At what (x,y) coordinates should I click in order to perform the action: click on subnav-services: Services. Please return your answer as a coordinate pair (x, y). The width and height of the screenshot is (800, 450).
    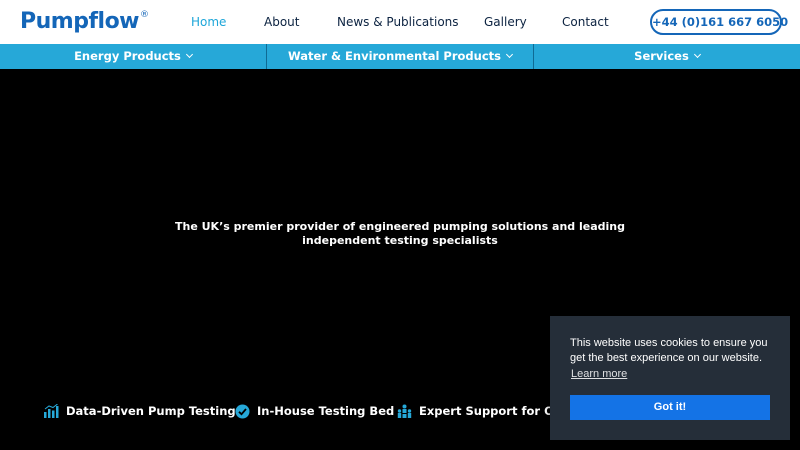
    Looking at the image, I should click on (667, 56).